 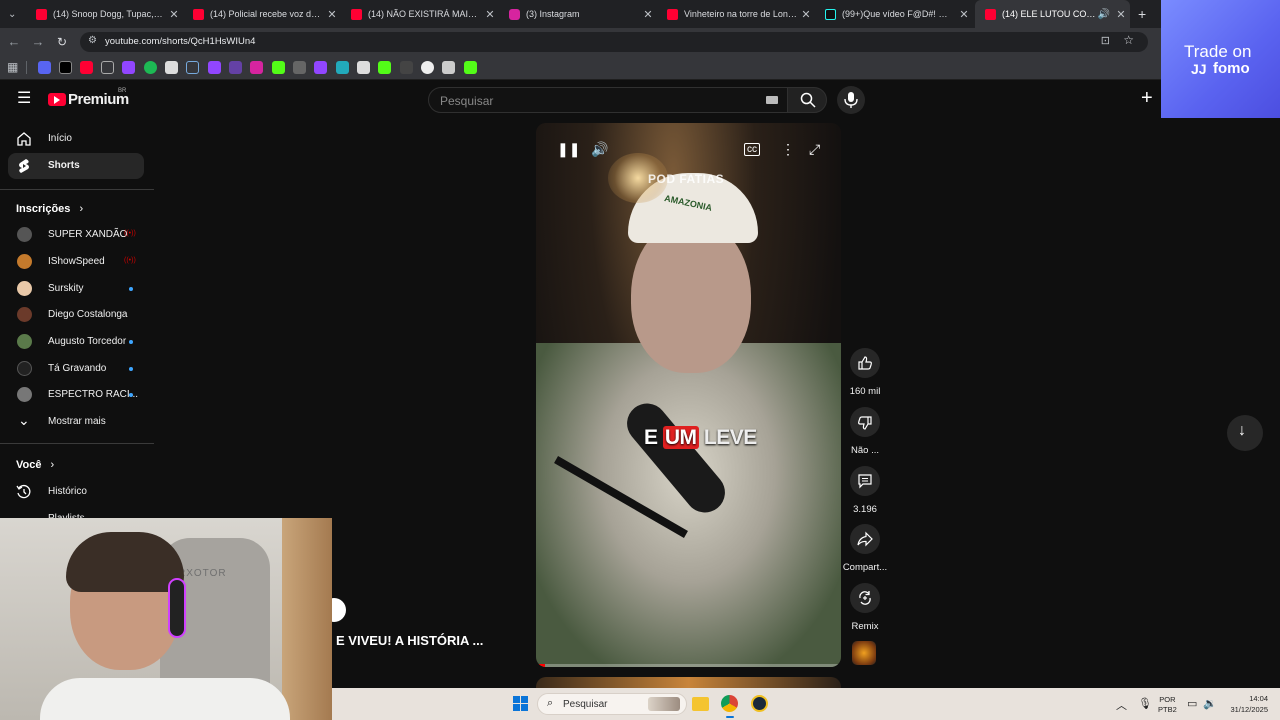 I want to click on speaker-icon: 🔉, so click(x=1210, y=703).